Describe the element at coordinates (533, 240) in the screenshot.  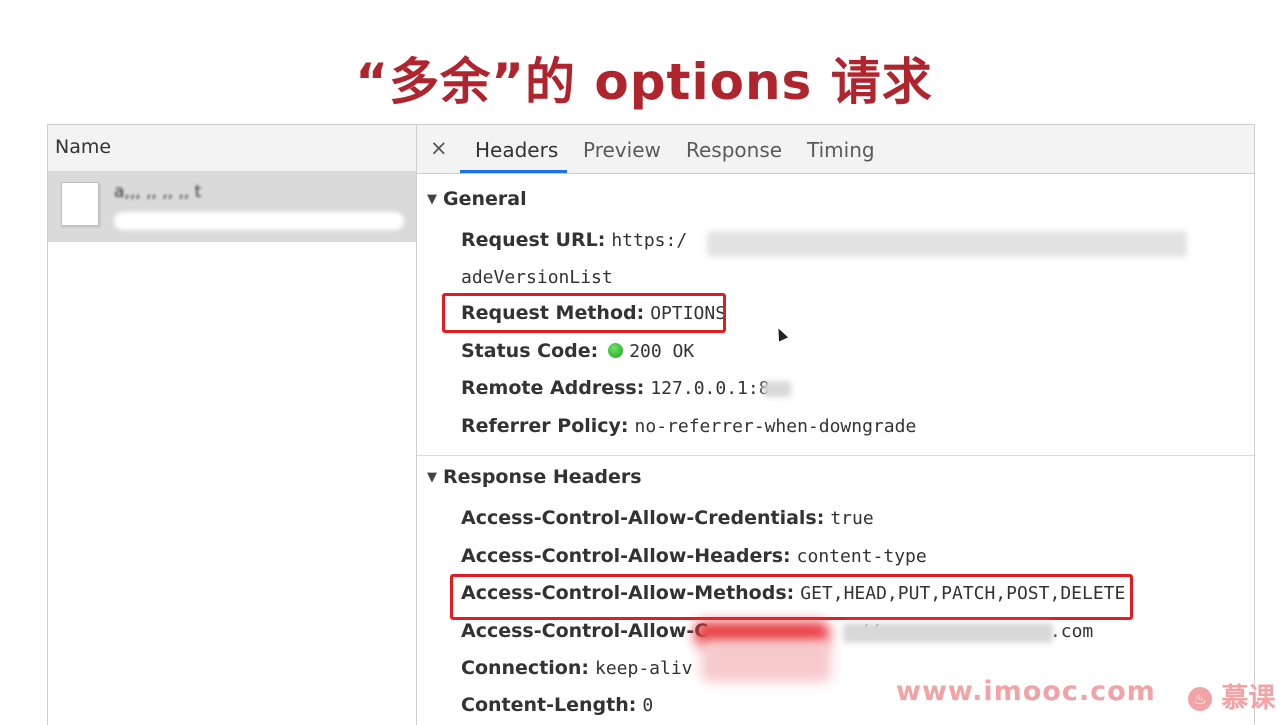
I see `request-url-key: Request URL:` at that location.